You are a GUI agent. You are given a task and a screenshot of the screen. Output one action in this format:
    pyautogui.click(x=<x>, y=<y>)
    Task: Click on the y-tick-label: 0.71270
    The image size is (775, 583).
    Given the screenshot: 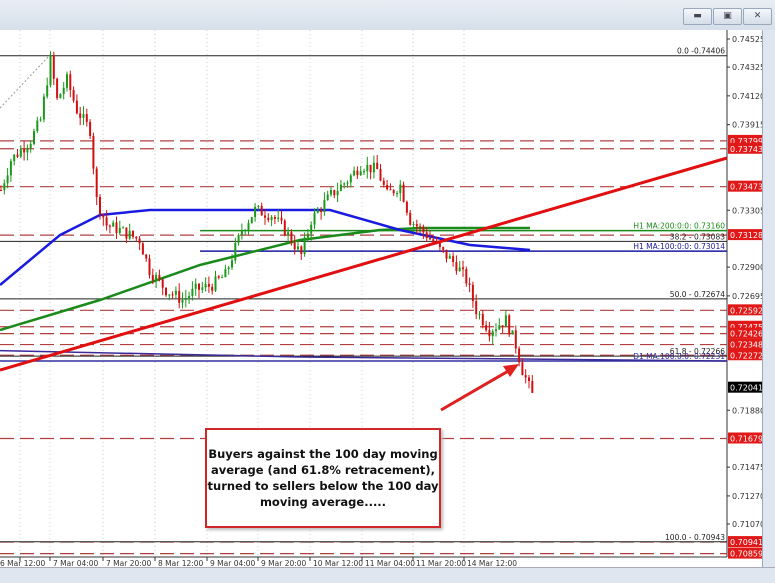 What is the action you would take?
    pyautogui.click(x=747, y=496)
    